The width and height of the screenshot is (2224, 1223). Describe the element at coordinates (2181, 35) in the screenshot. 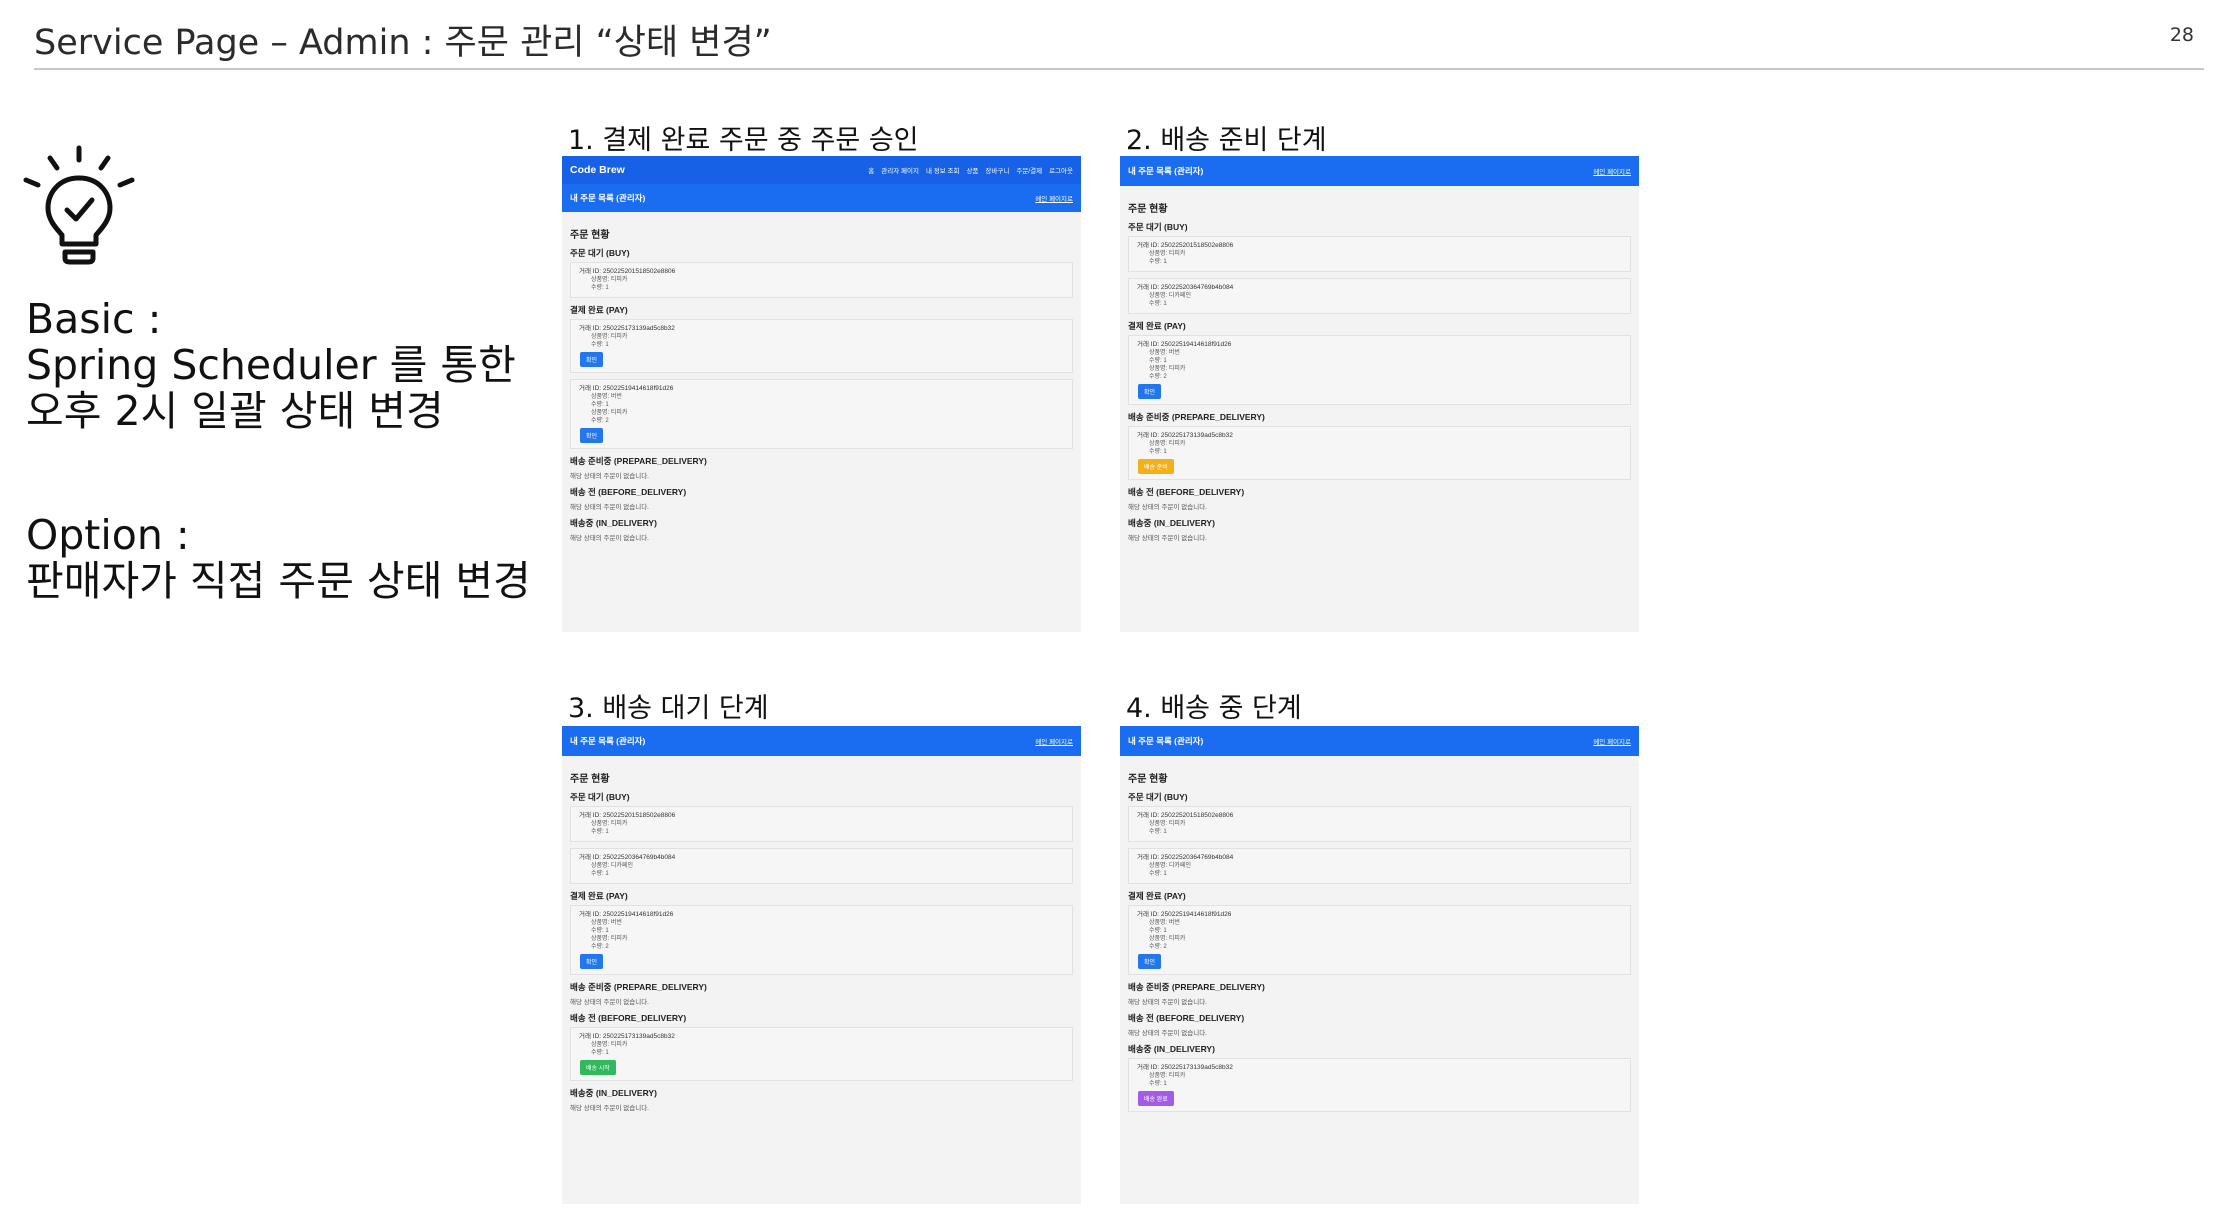

I see `page-number: 28` at that location.